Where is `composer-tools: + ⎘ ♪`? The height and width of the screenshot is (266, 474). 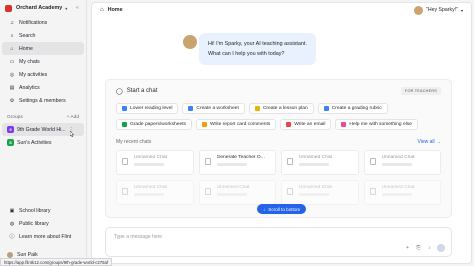 composer-tools: + ⎘ ♪ is located at coordinates (424, 248).